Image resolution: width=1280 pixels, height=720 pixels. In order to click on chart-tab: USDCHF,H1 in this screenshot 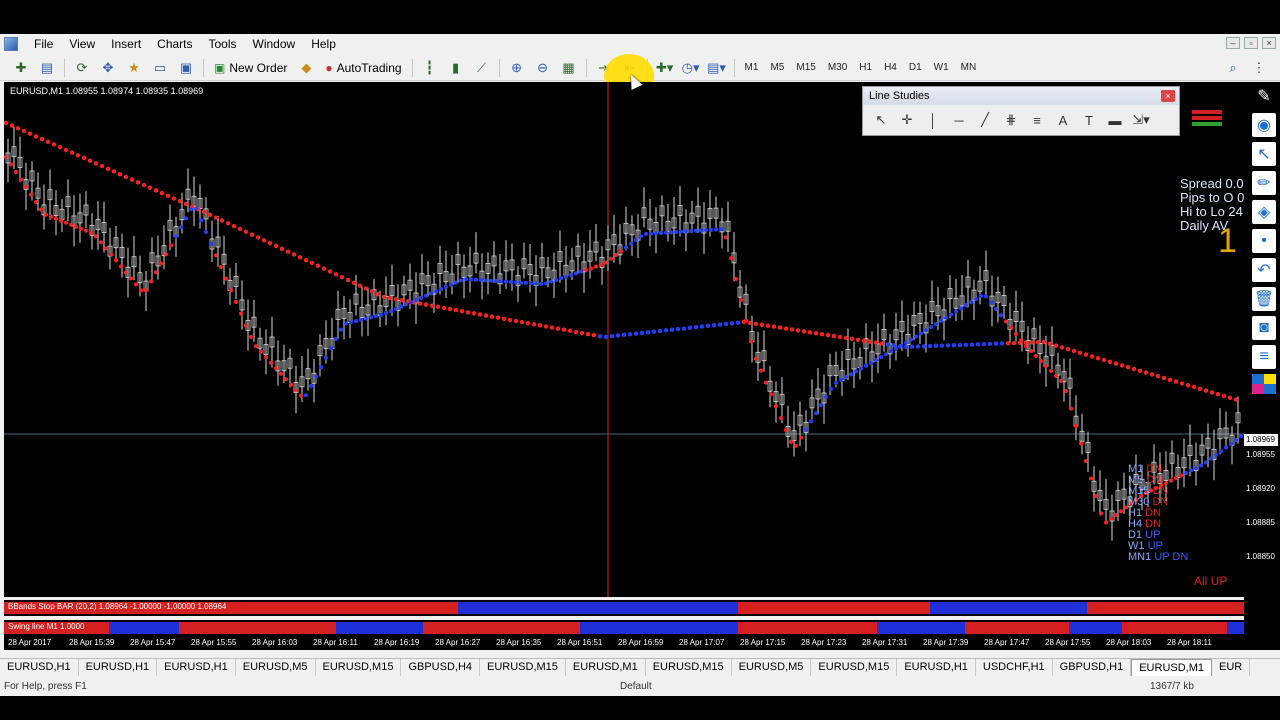, I will do `click(1014, 667)`.